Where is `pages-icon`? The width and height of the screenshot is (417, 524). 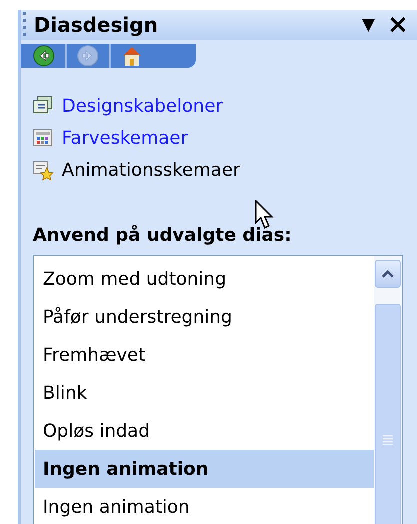
pages-icon is located at coordinates (43, 106).